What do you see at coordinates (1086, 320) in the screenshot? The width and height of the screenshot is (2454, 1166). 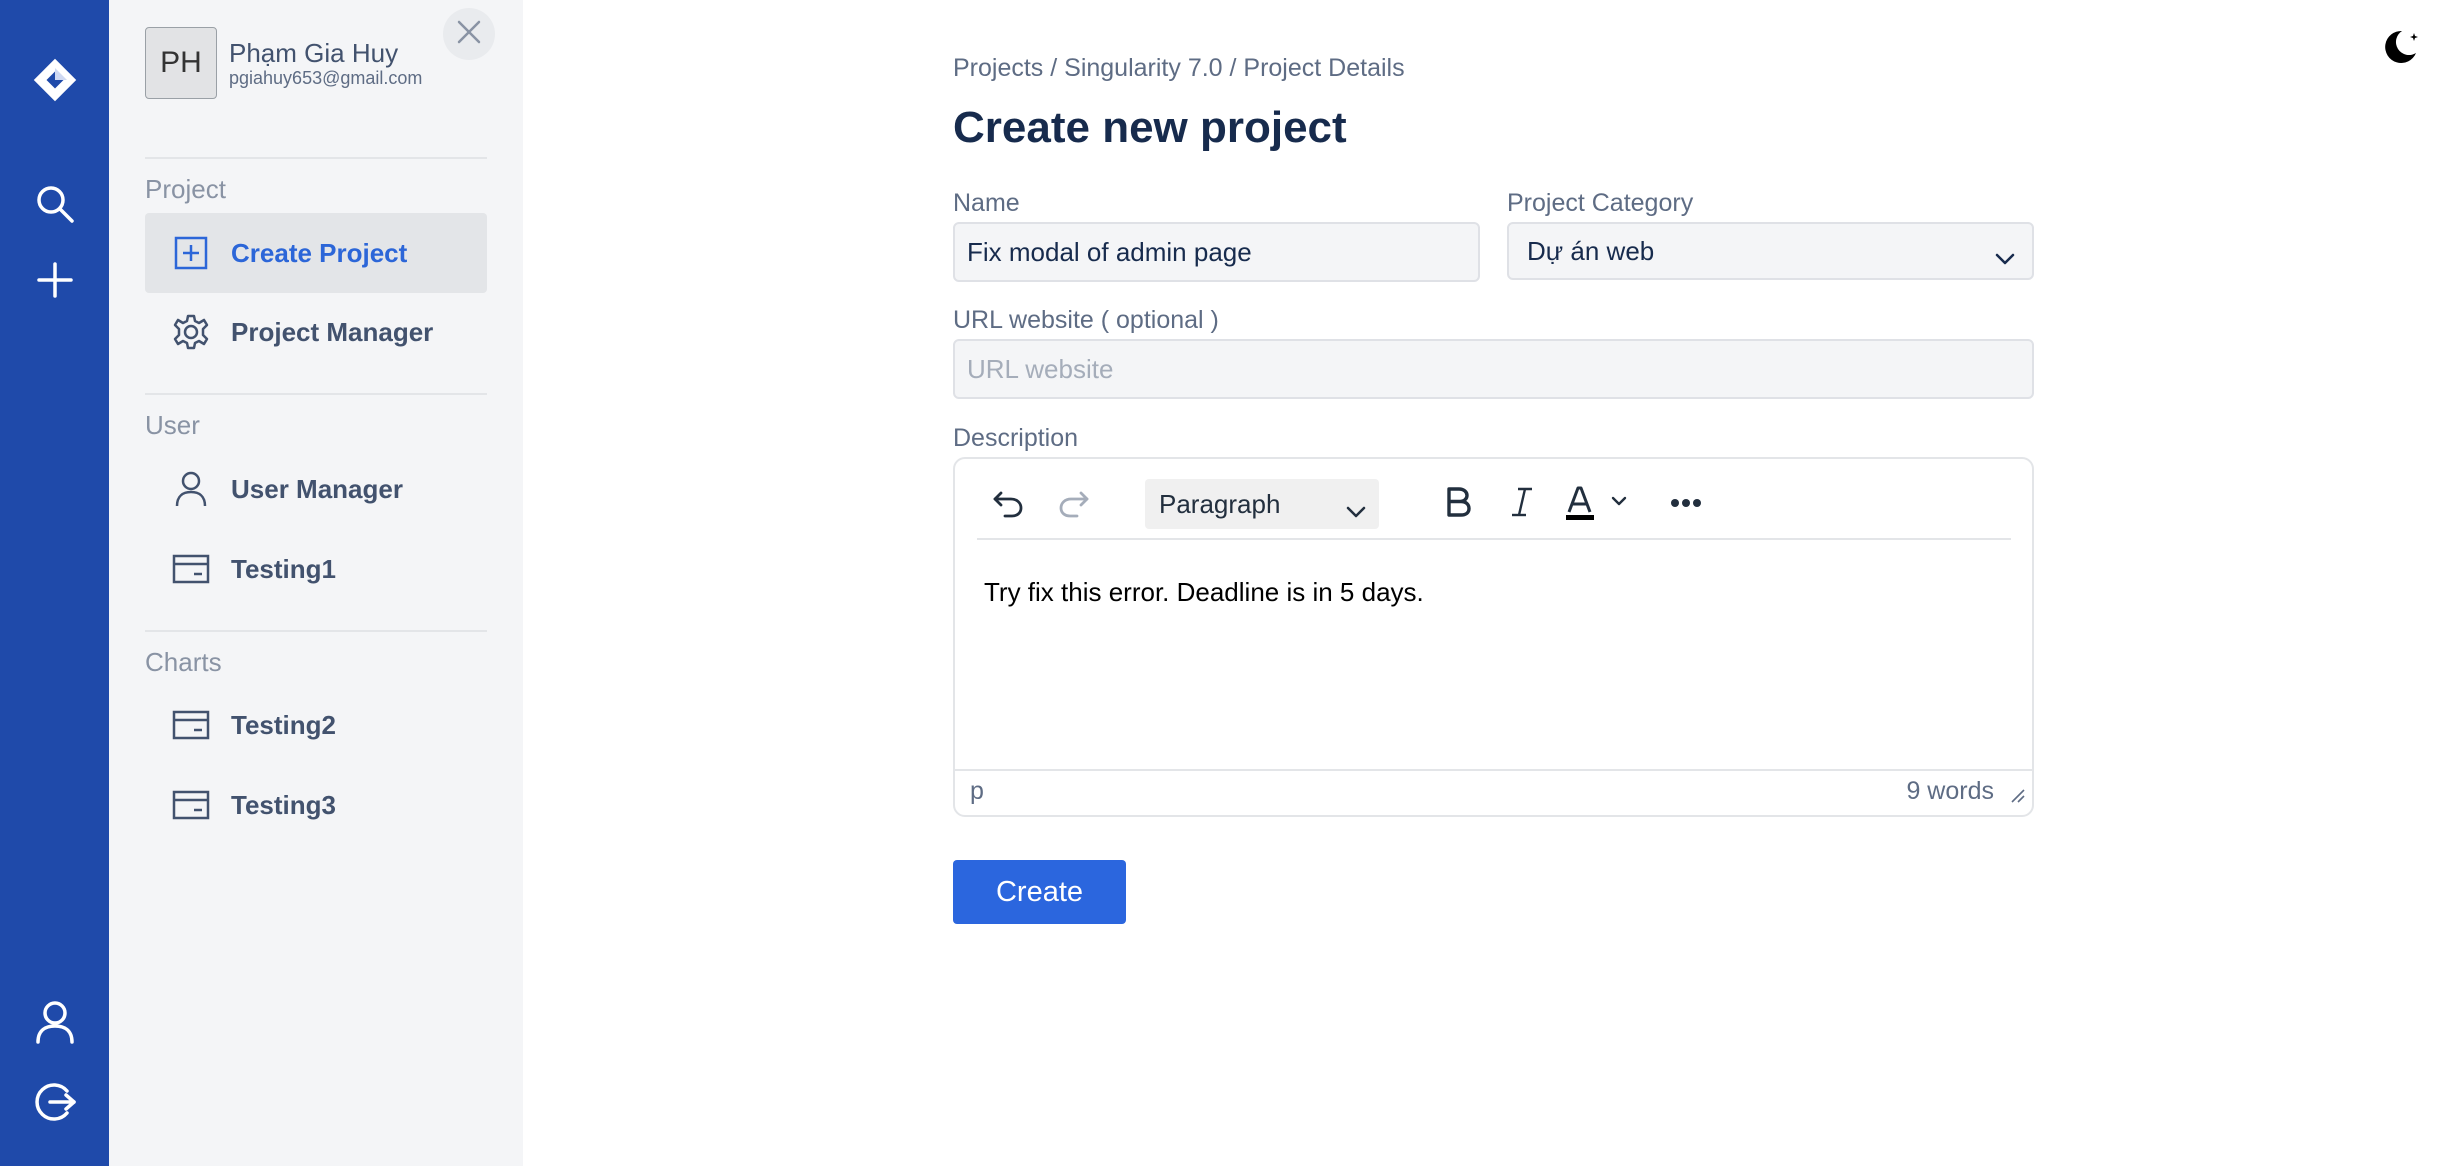 I see `url-label: URL website ( optional )` at bounding box center [1086, 320].